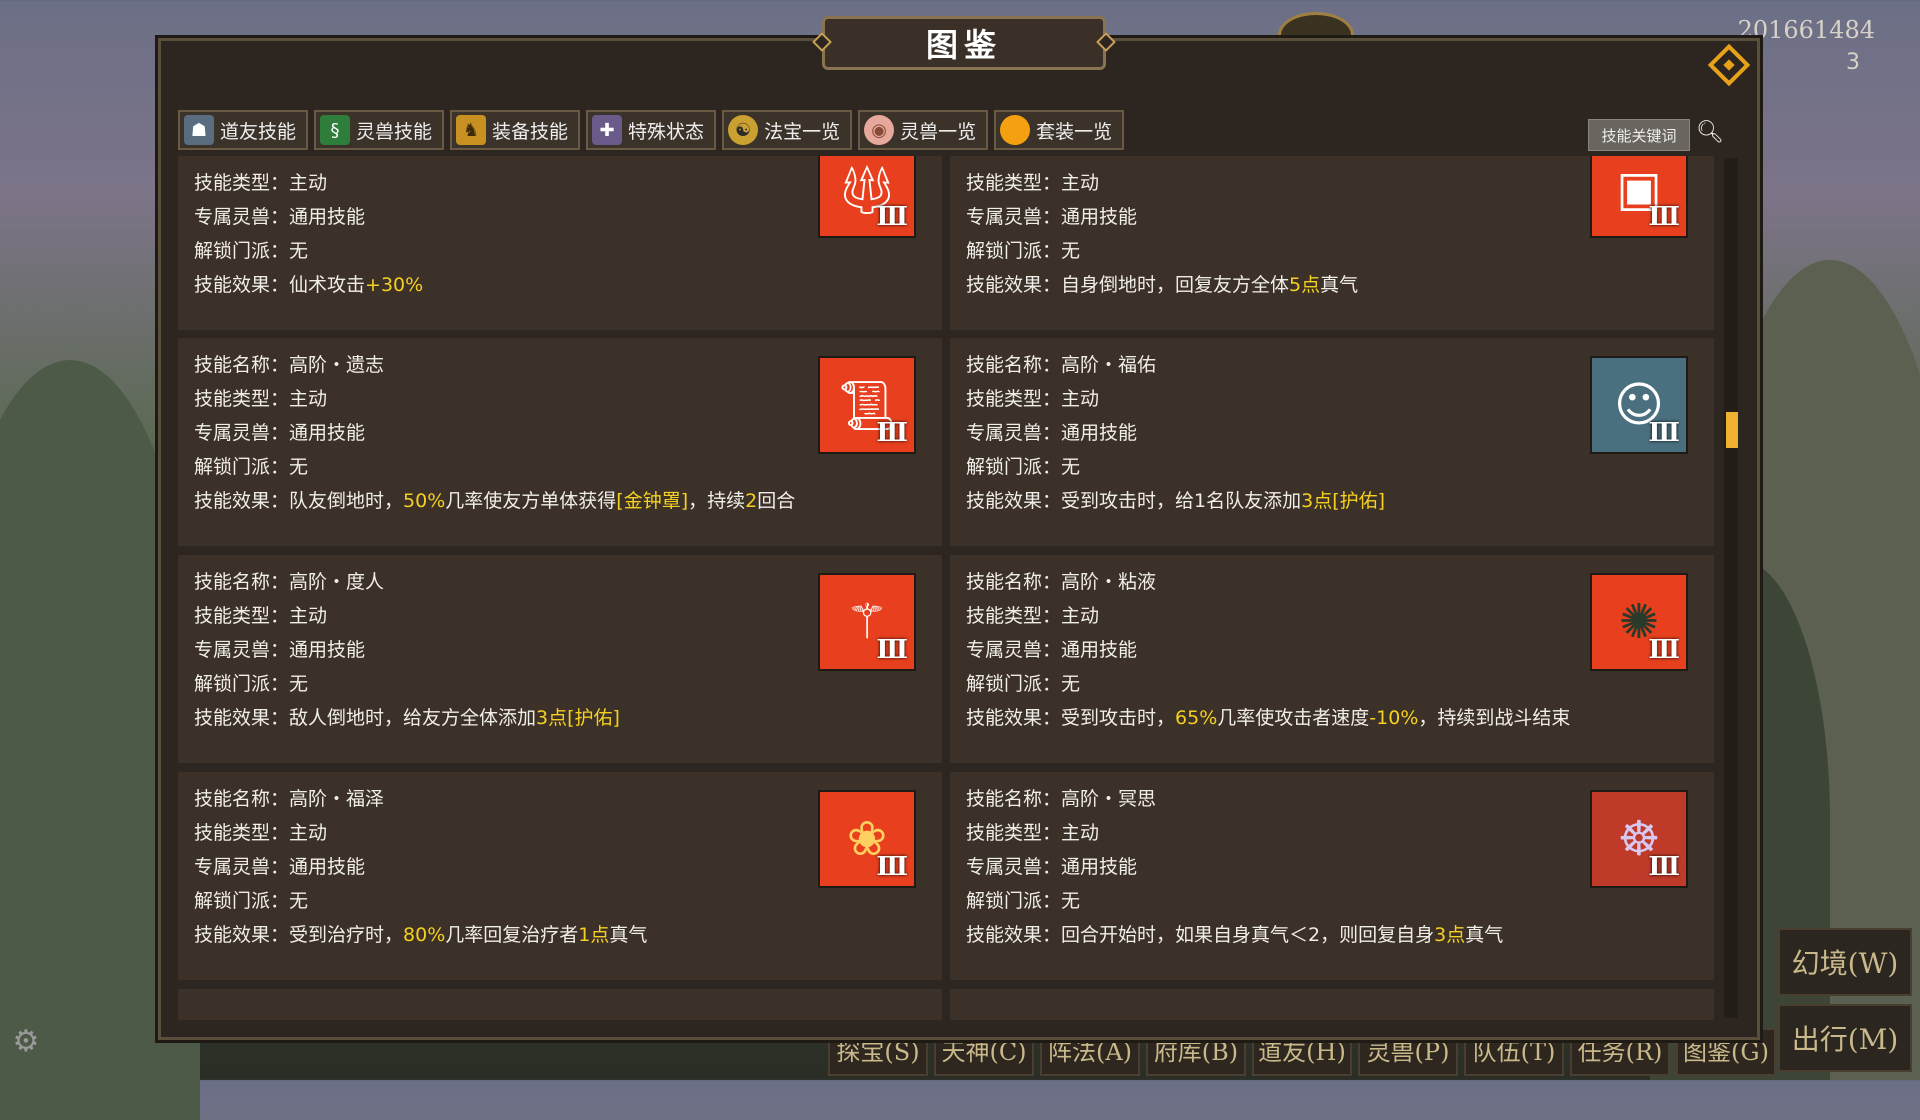 This screenshot has height=1120, width=1920. I want to click on skill-effect-line: 技能效果：受到治疗时，80%几率回复治疗者1点真气, so click(421, 935).